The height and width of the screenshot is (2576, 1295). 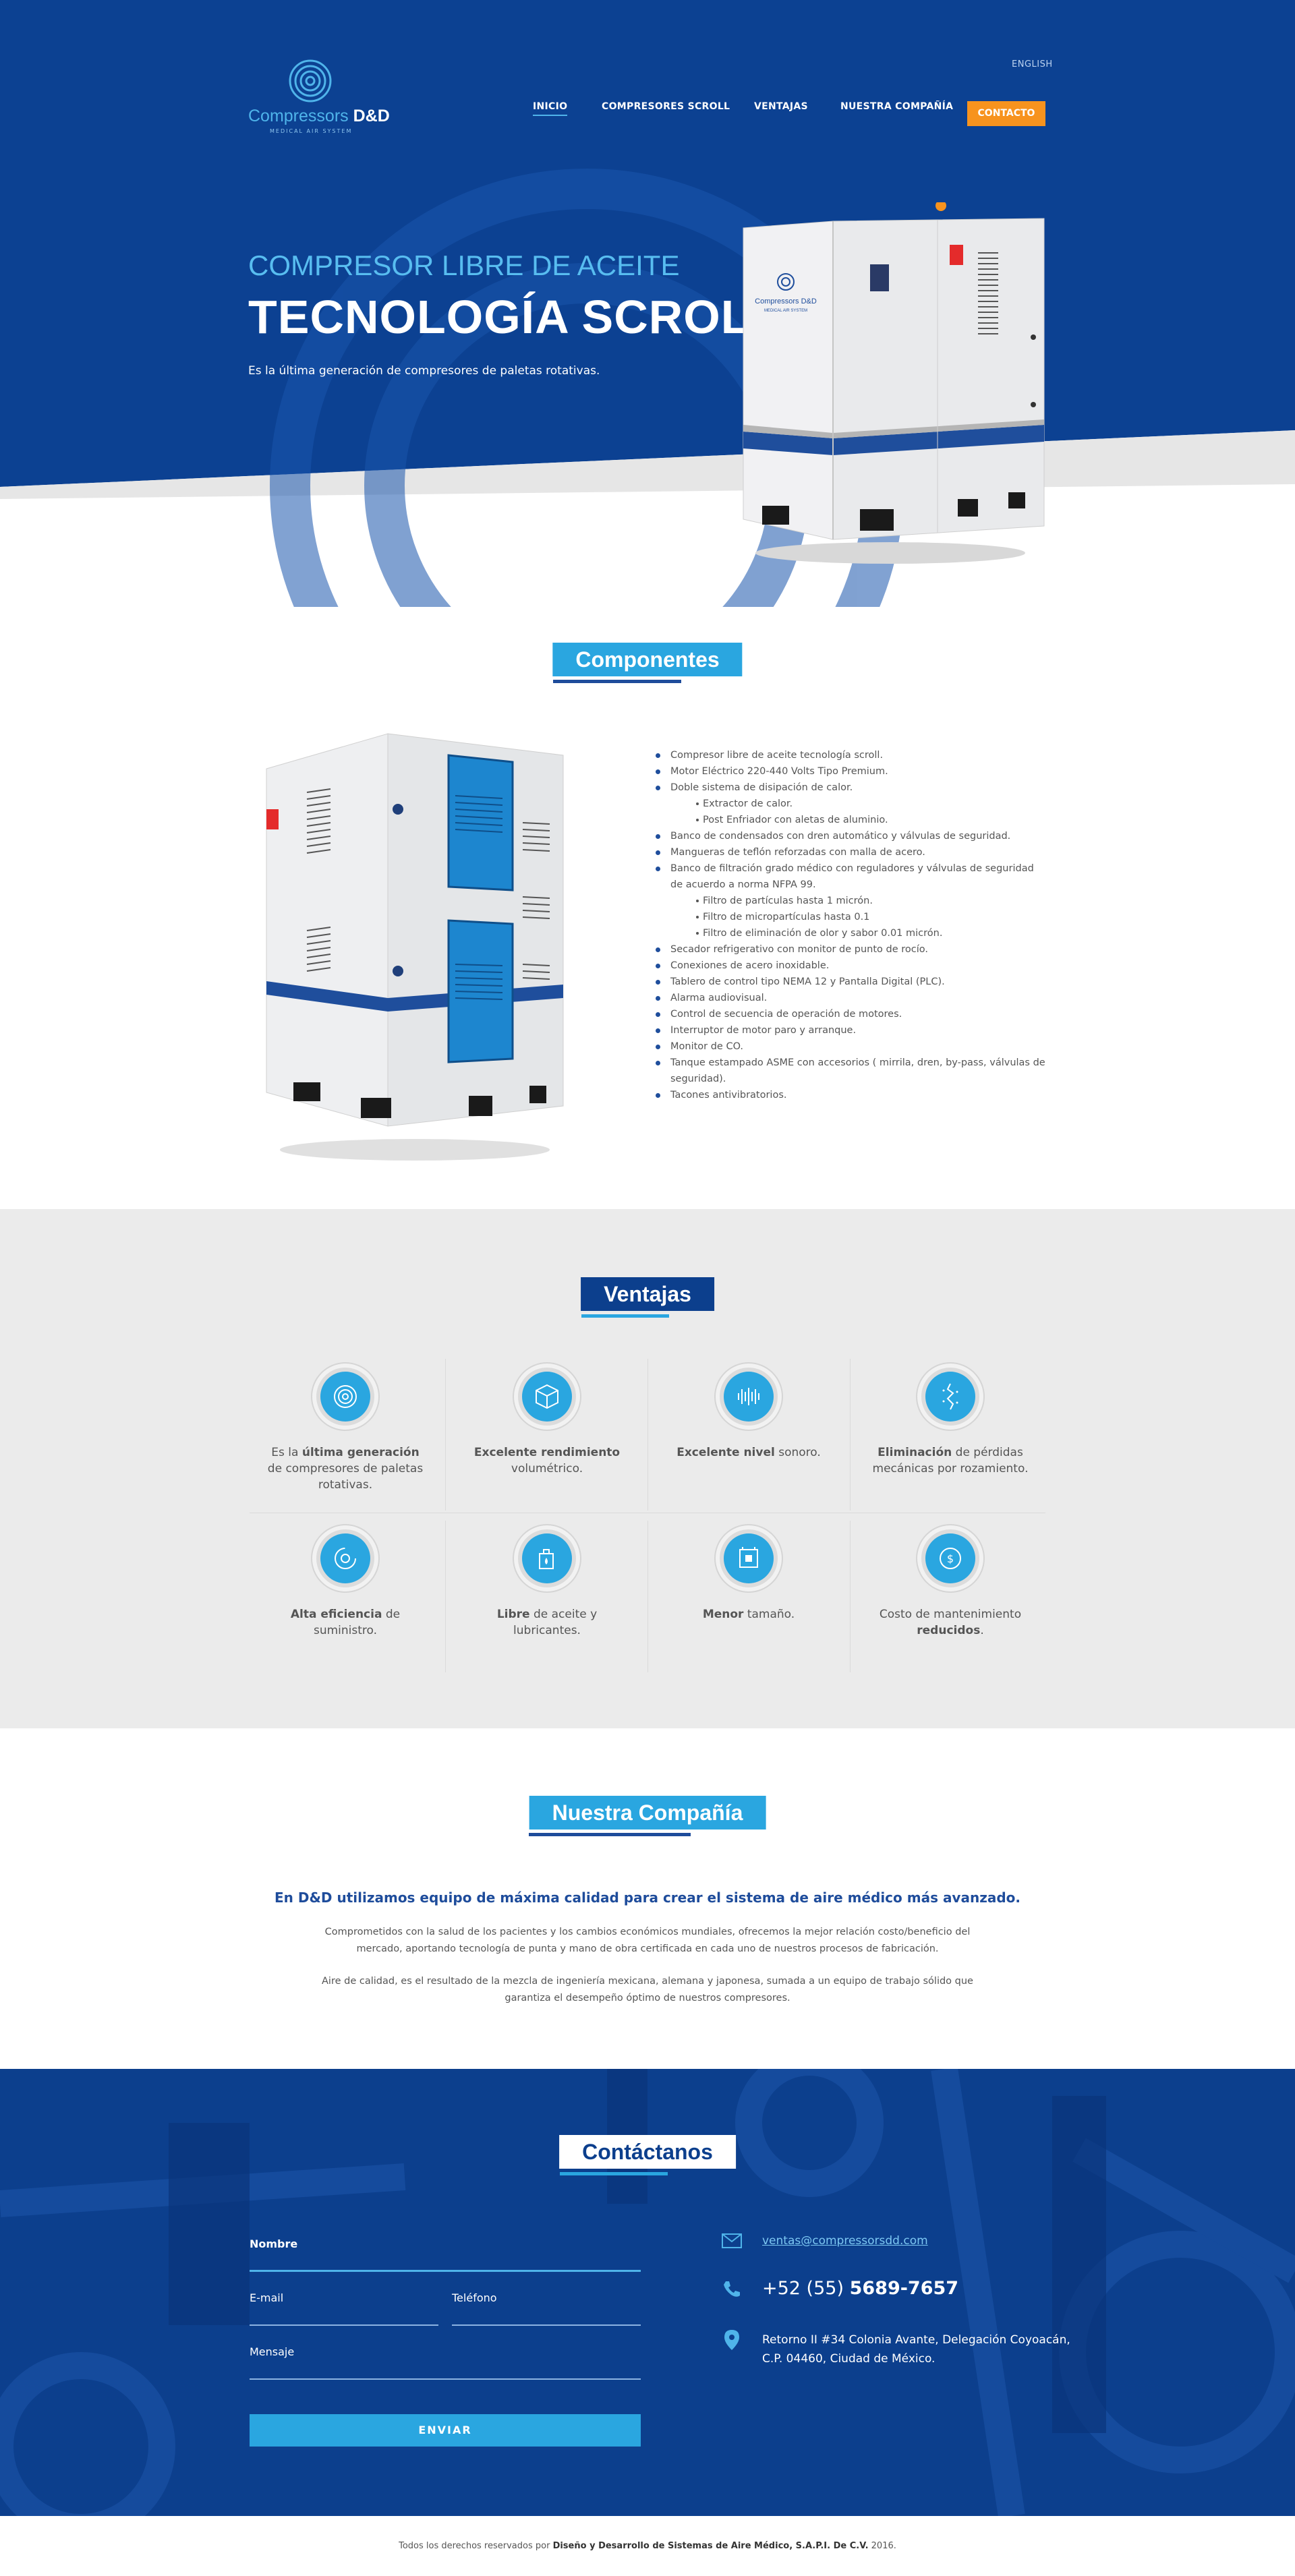 I want to click on ventaja-item: Excelente nivel sonoro., so click(x=748, y=1441).